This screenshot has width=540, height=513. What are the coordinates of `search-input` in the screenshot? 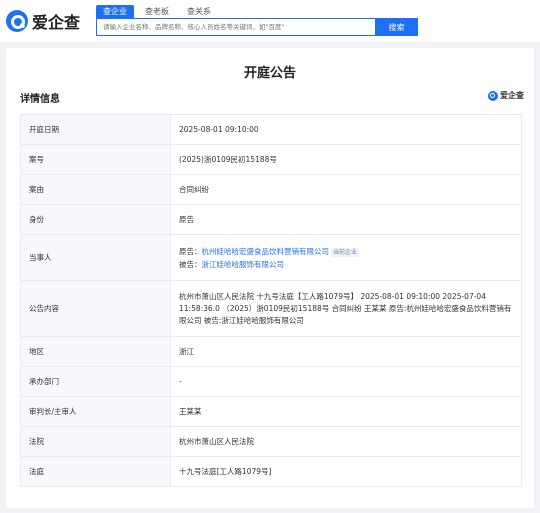 It's located at (235, 27).